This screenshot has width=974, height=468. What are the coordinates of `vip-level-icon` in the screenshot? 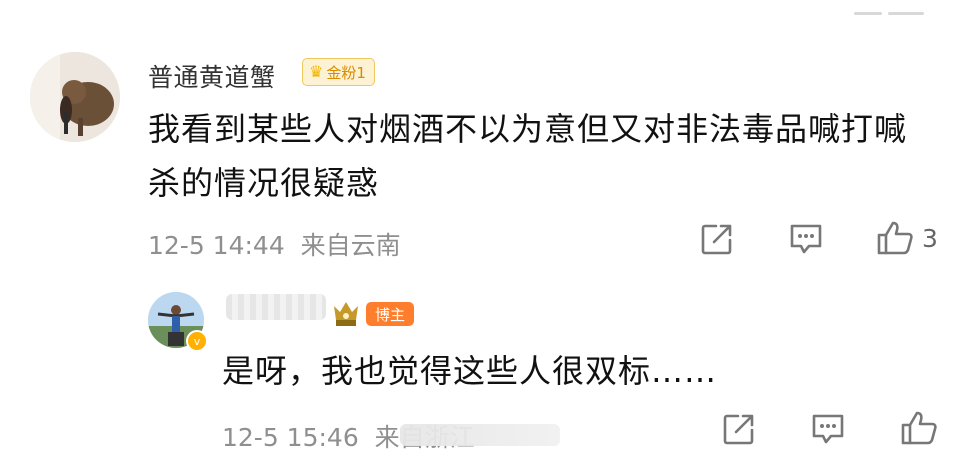 It's located at (346, 314).